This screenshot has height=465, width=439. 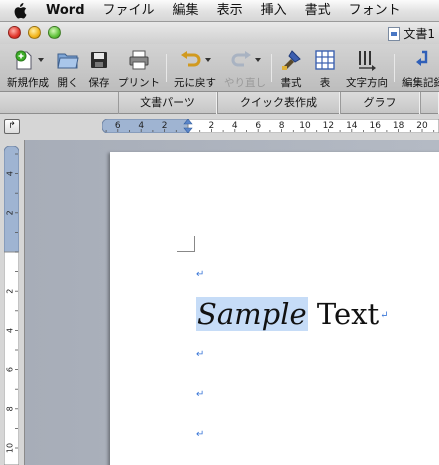 I want to click on save-button: 保存, so click(x=99, y=70).